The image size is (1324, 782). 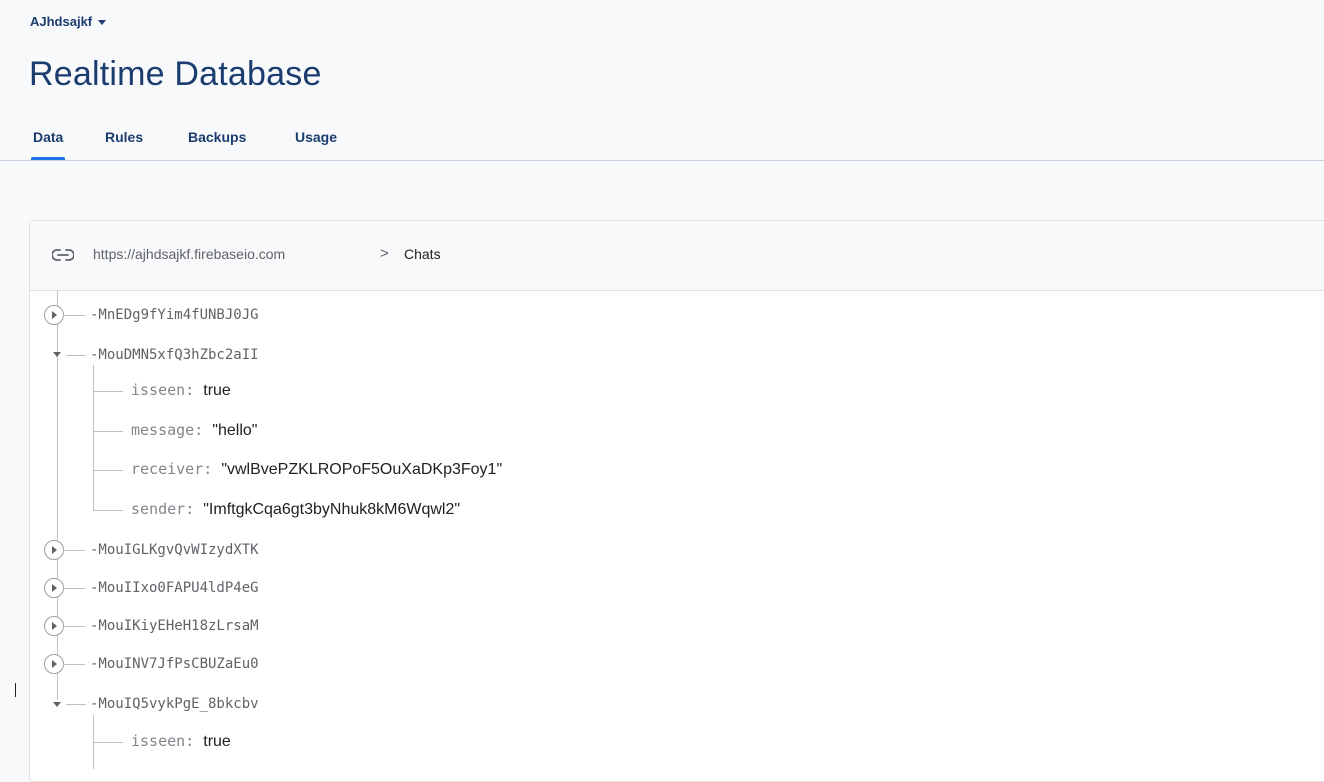 I want to click on leaf-value: "ImftgkCqa6gt3byNhuk8kM6Wqwl2", so click(x=332, y=509).